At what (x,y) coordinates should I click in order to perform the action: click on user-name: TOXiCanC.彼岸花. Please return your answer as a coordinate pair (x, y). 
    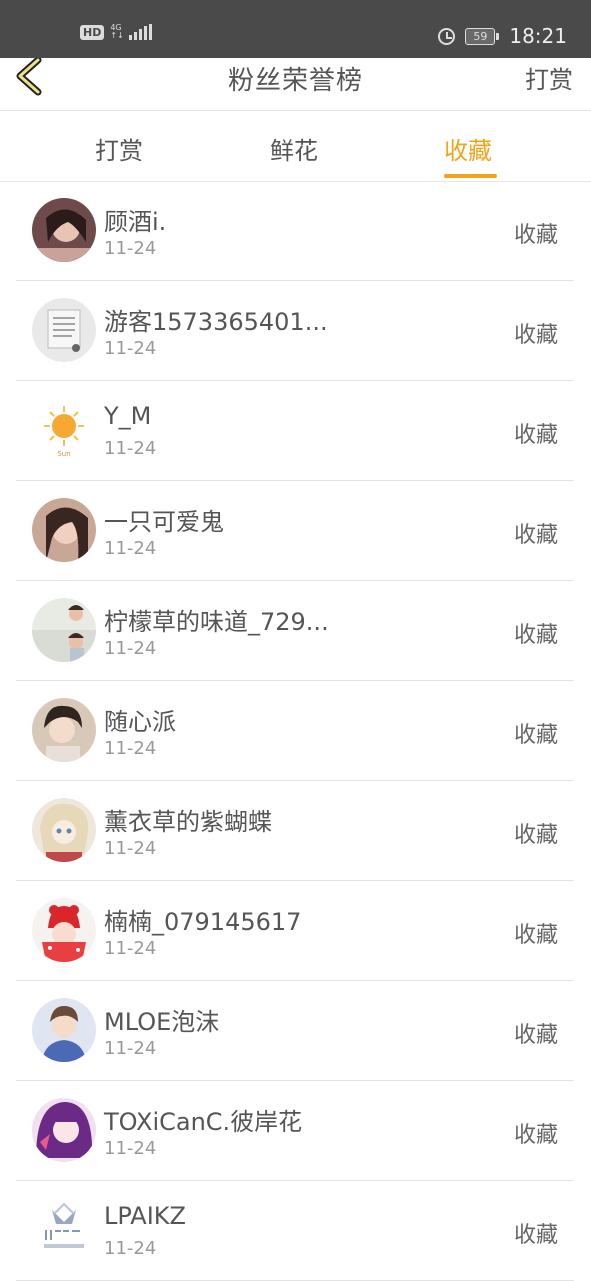
    Looking at the image, I should click on (203, 1122).